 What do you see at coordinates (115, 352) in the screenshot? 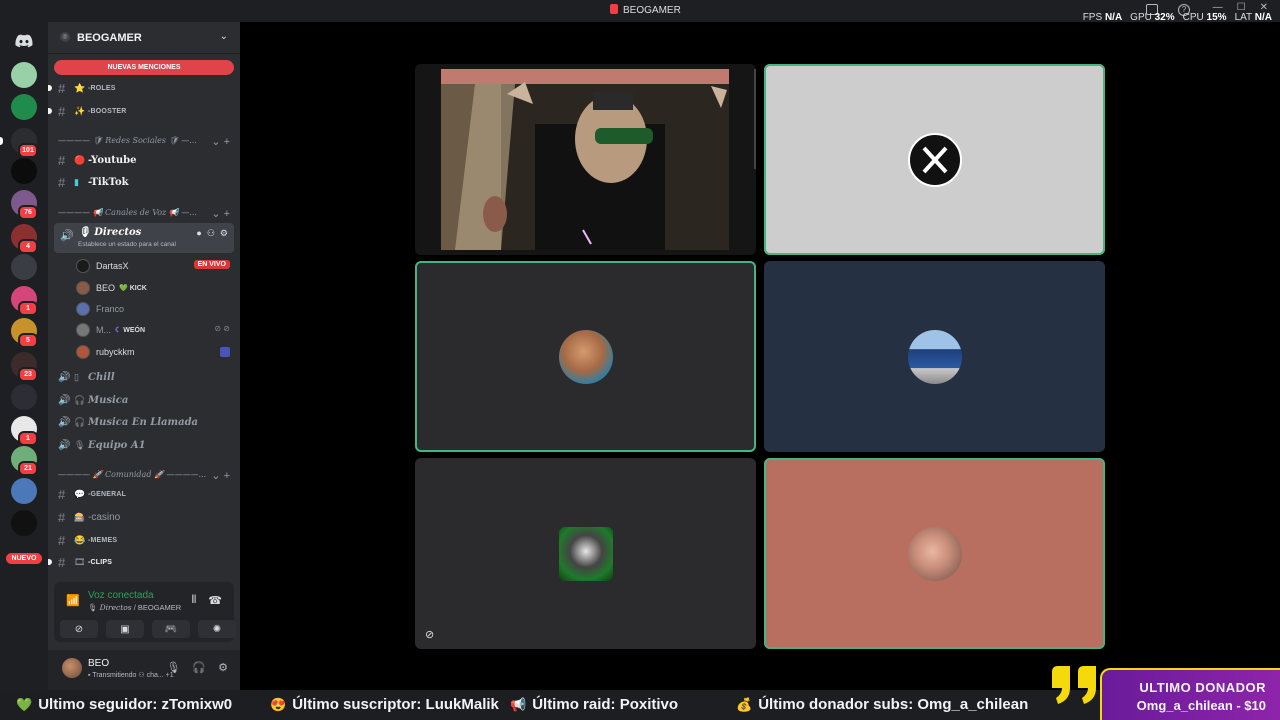
I see `voice-user-name: rubyckkm` at bounding box center [115, 352].